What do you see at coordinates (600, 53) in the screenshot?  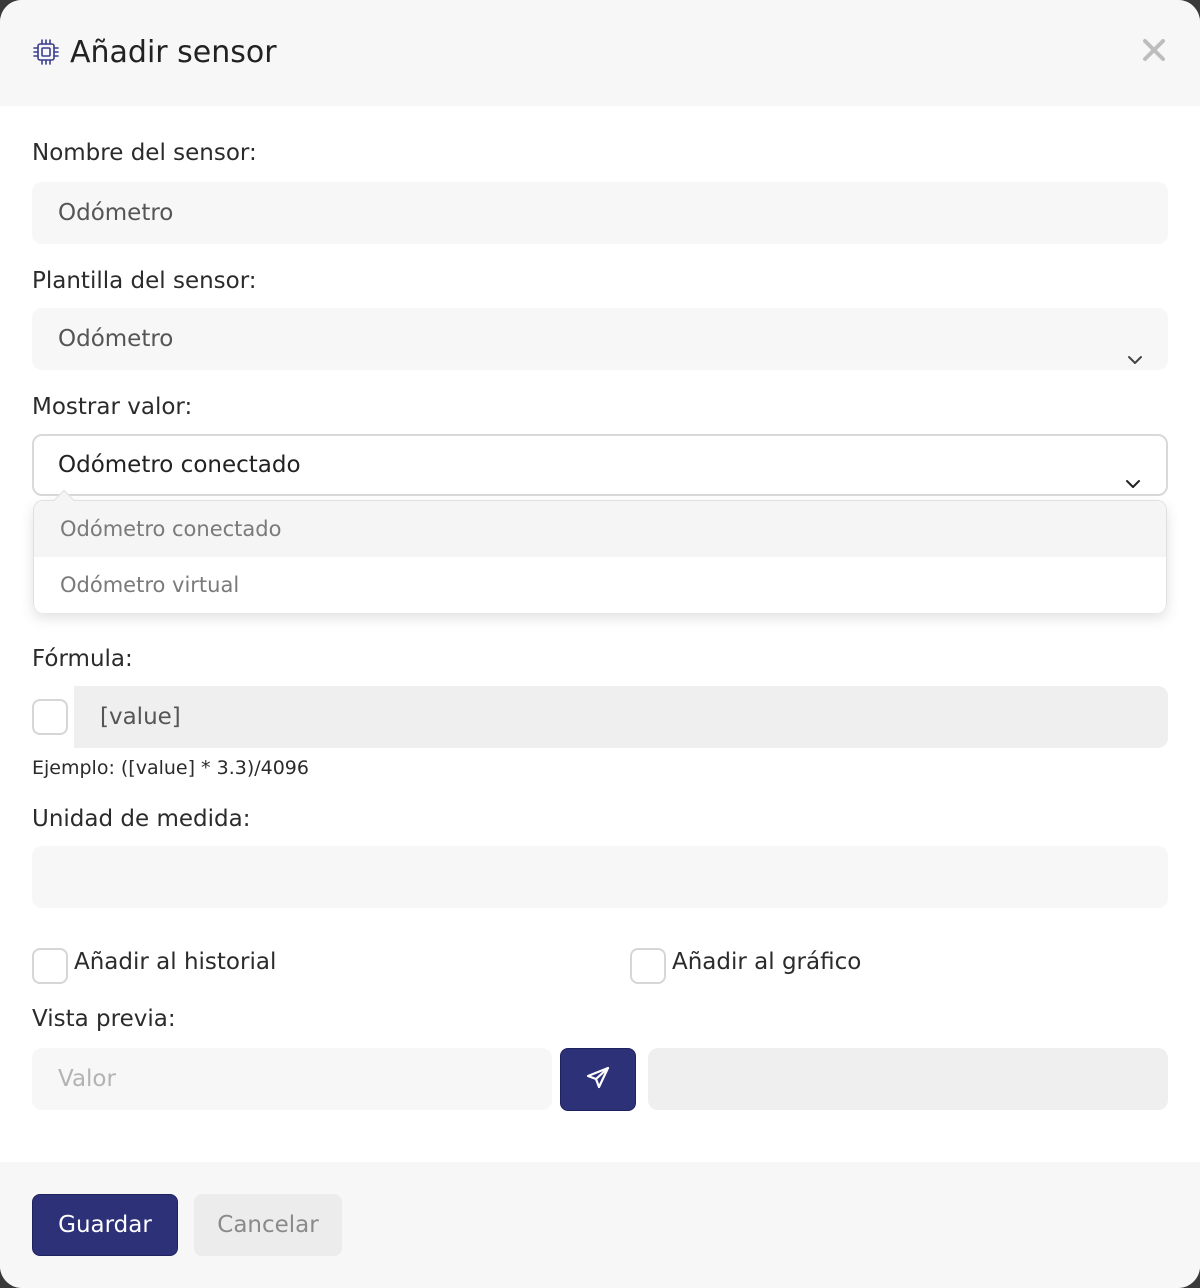 I see `dialog-header: Añadir sensor` at bounding box center [600, 53].